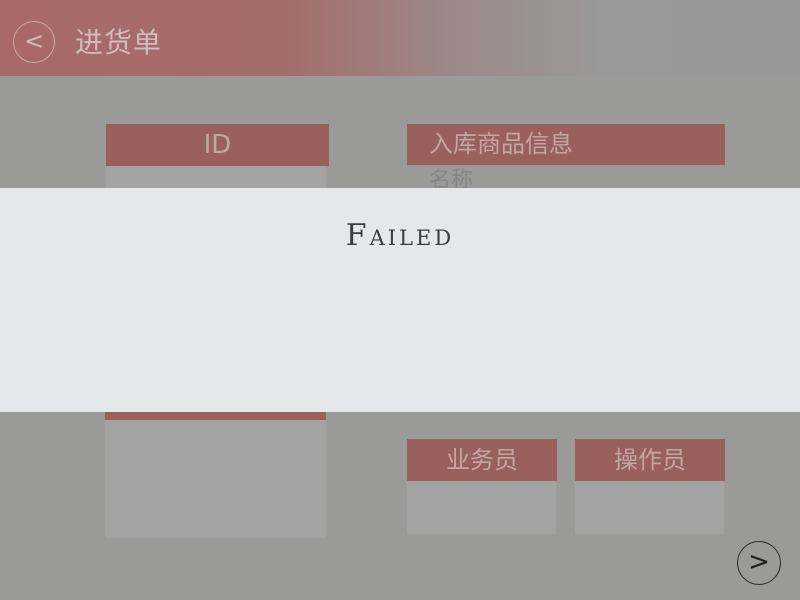  What do you see at coordinates (566, 144) in the screenshot?
I see `goods-info-header: 入库商品信息` at bounding box center [566, 144].